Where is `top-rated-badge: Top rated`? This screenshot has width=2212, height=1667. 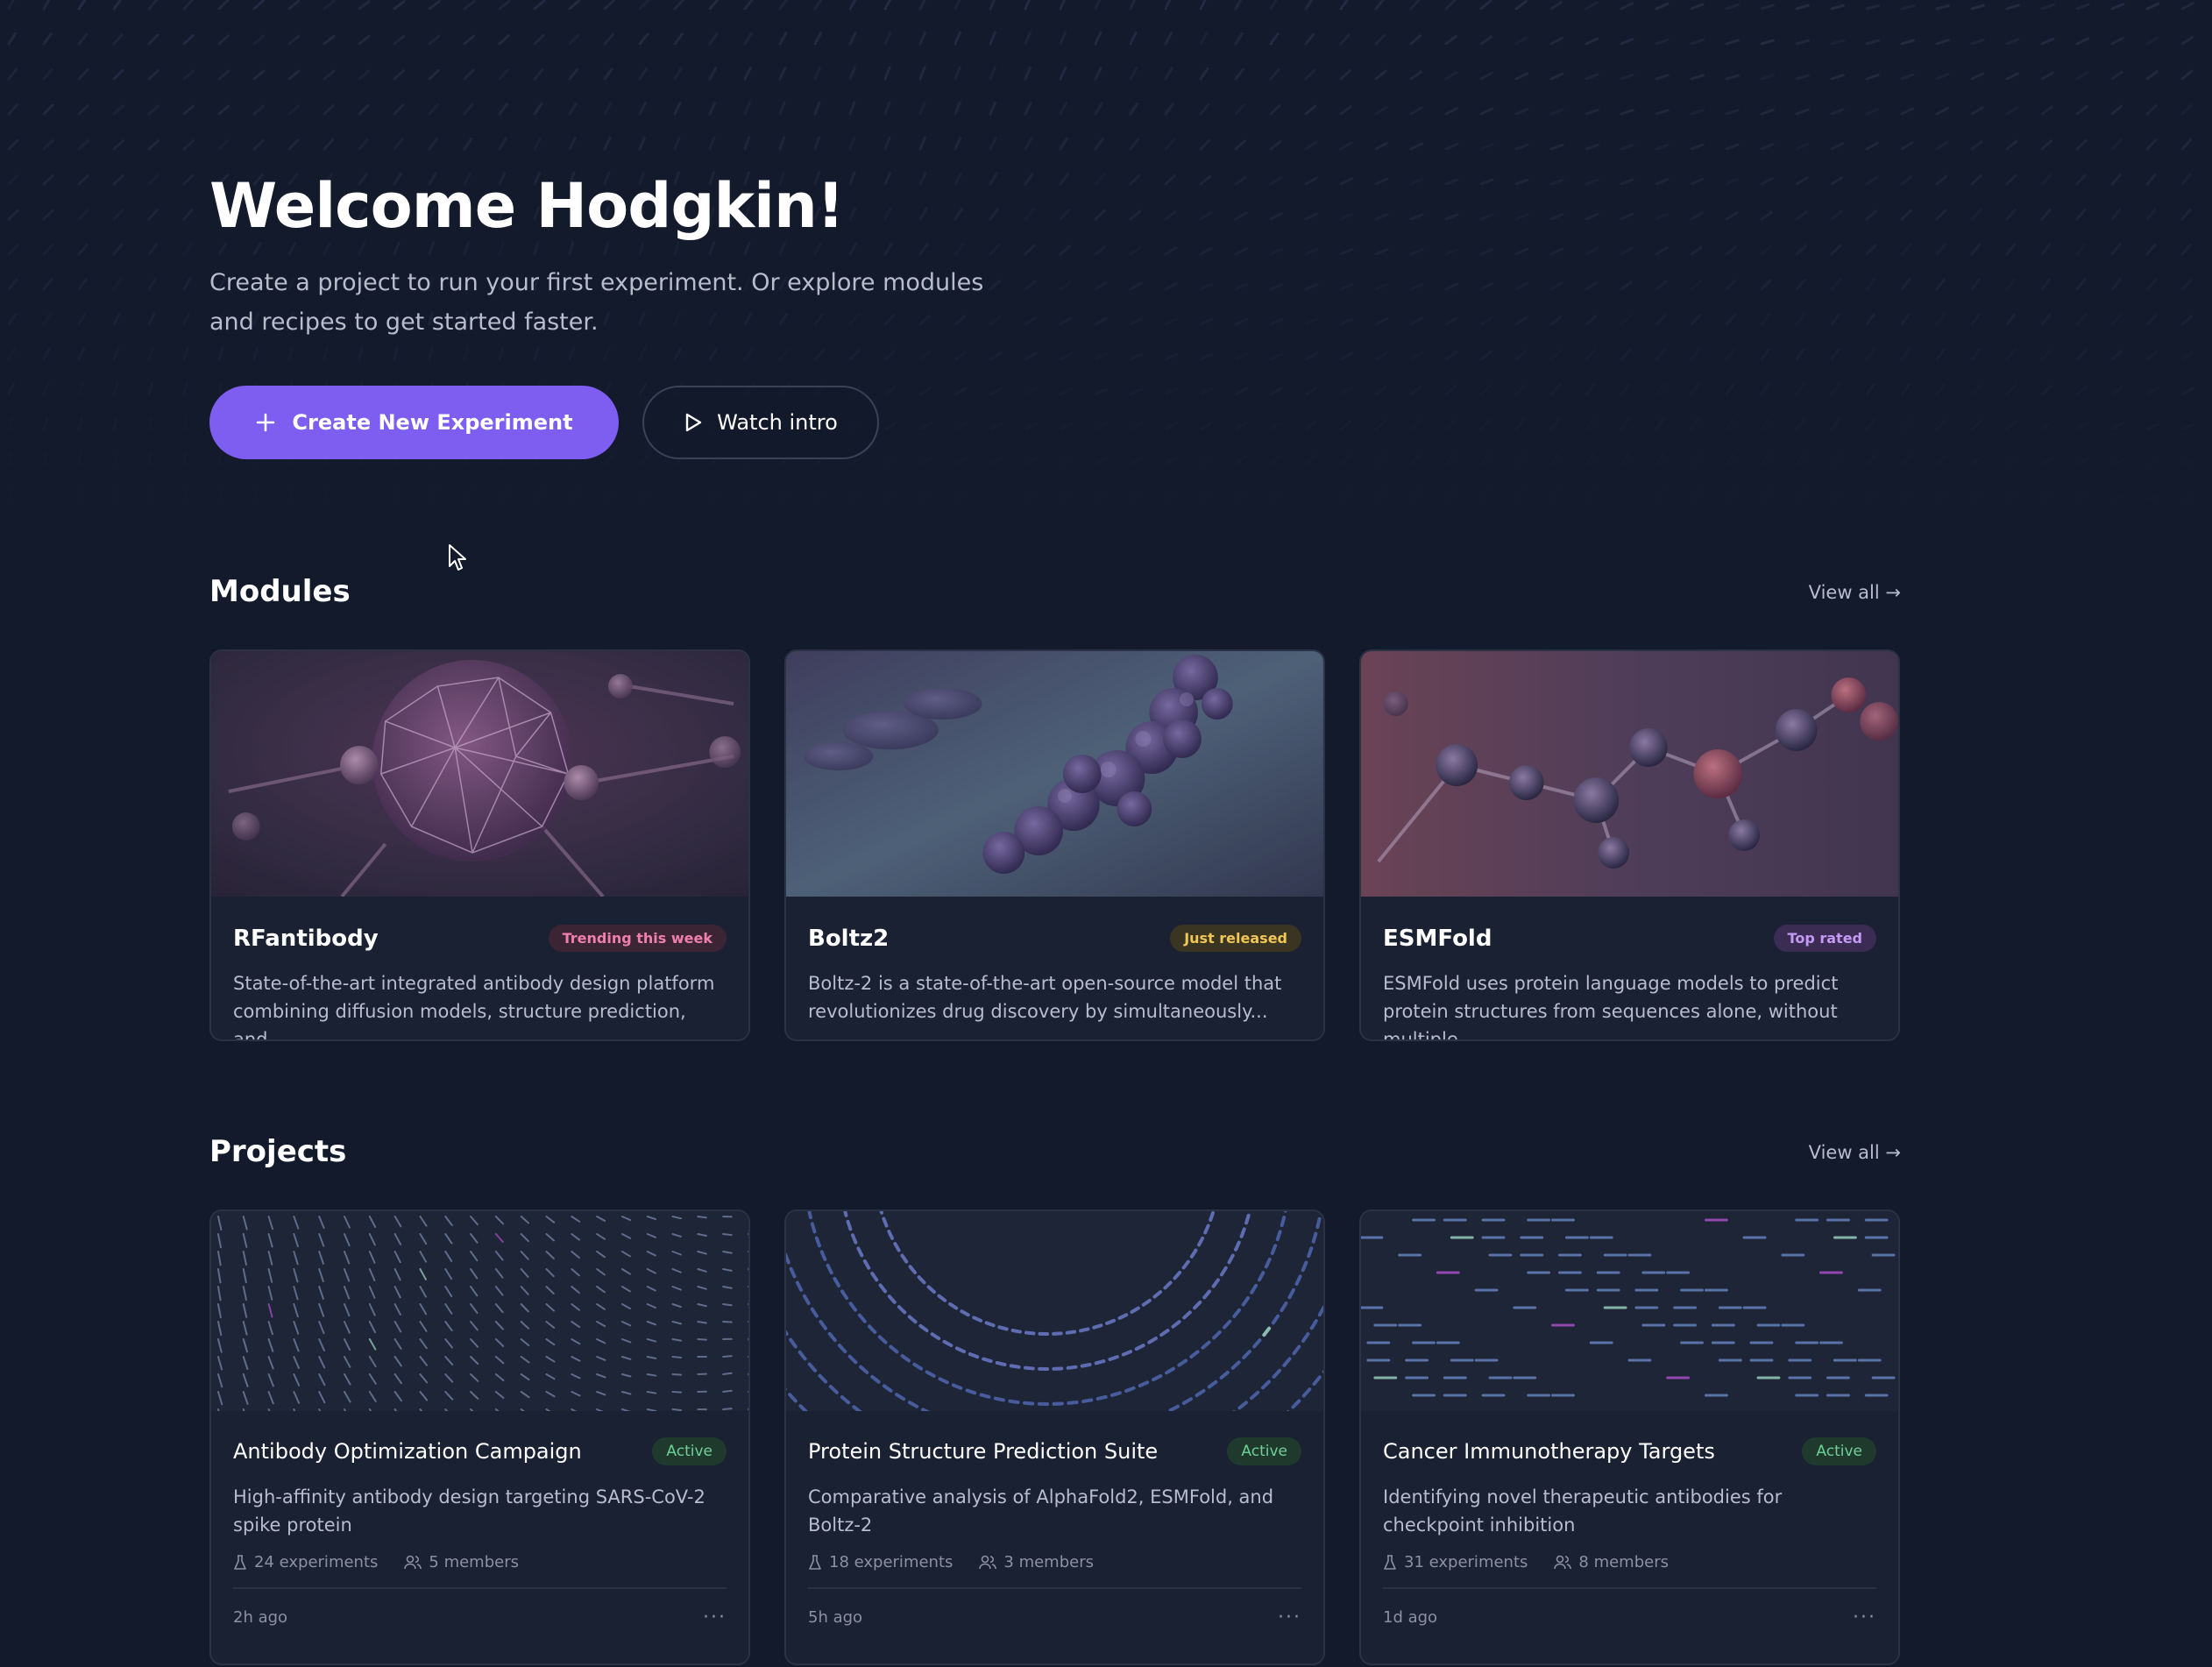
top-rated-badge: Top rated is located at coordinates (1824, 938).